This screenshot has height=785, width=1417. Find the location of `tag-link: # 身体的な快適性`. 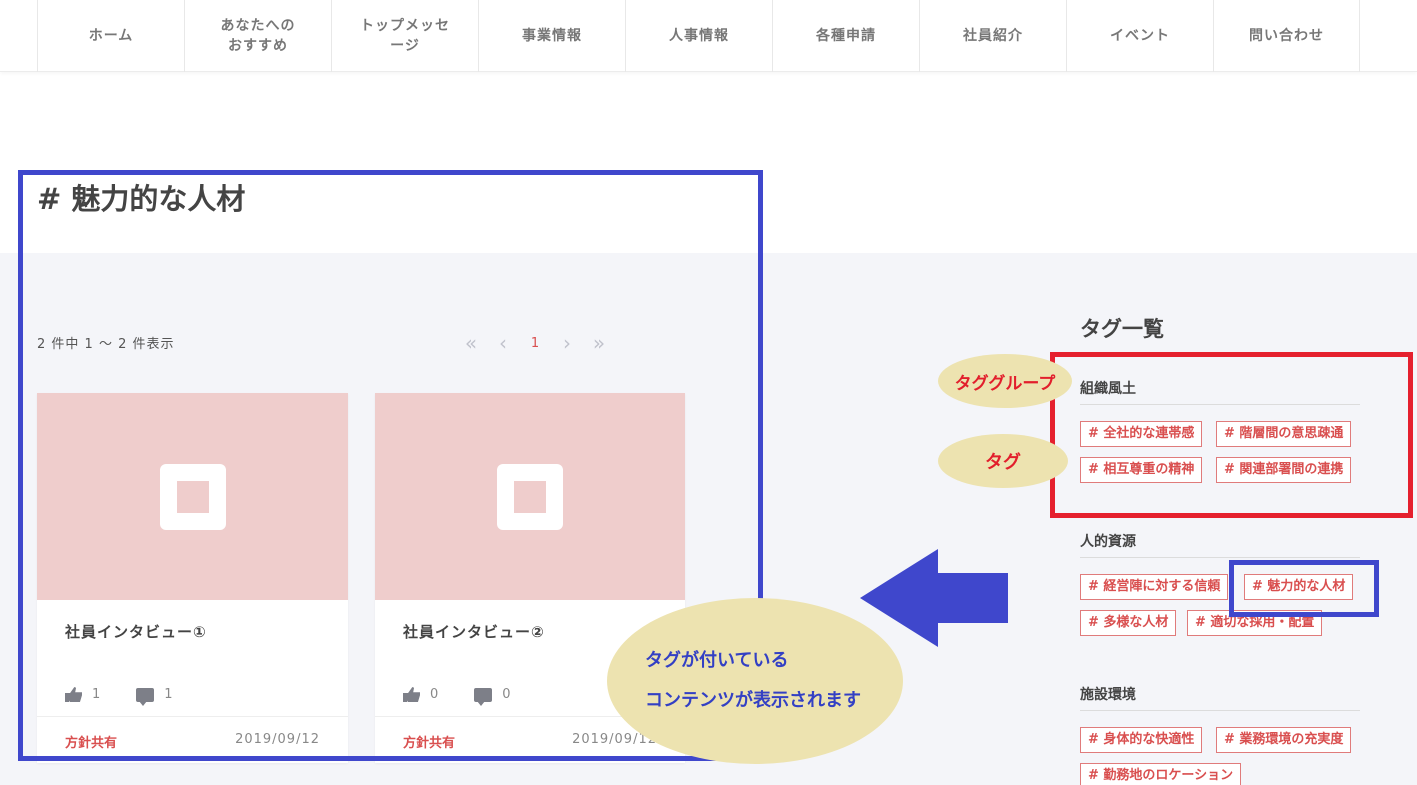

tag-link: # 身体的な快適性 is located at coordinates (1141, 740).